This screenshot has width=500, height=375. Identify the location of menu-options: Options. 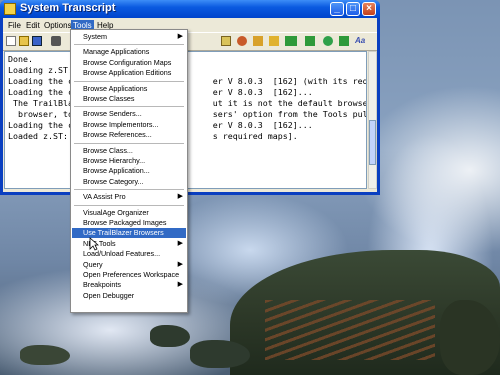
(58, 25).